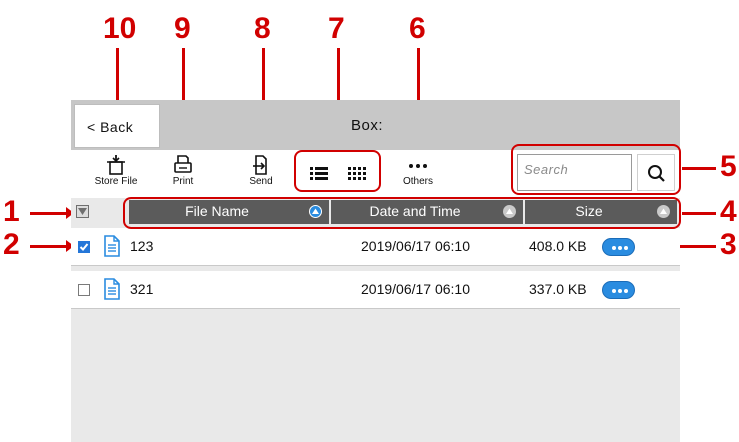  I want to click on table-row: 321 2019/06/17 06:10 337.0 KB, so click(375, 290).